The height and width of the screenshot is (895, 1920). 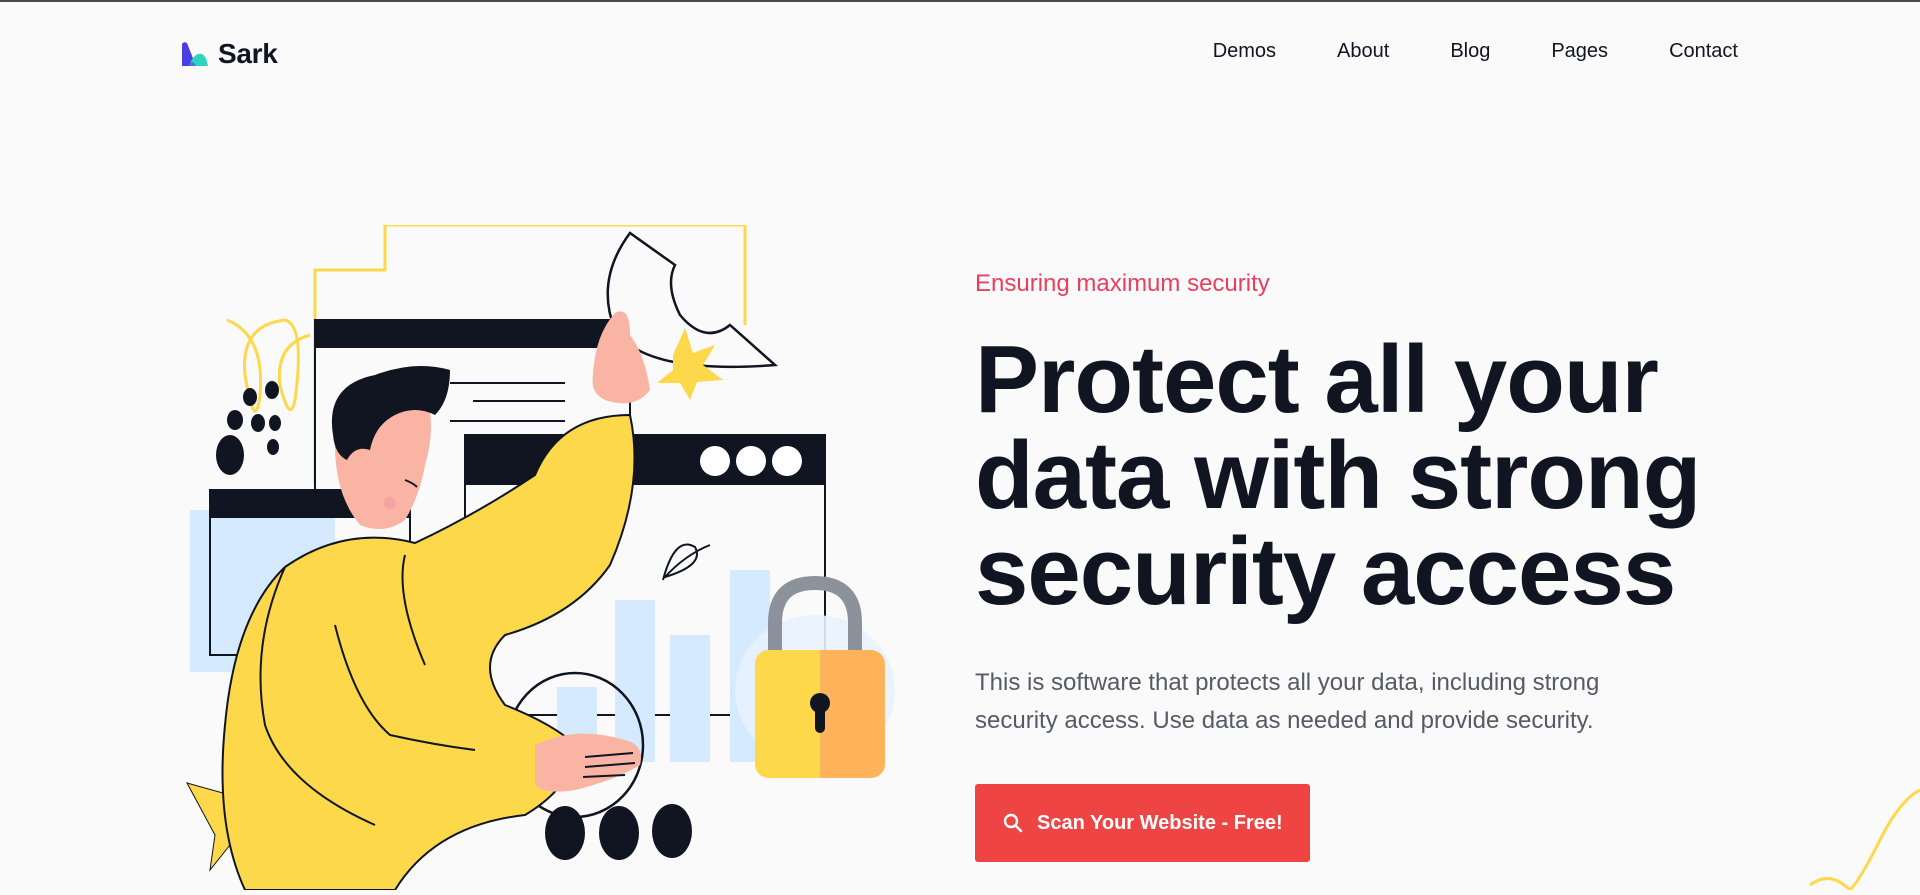 I want to click on headline-line: data with strong, so click(x=1337, y=475).